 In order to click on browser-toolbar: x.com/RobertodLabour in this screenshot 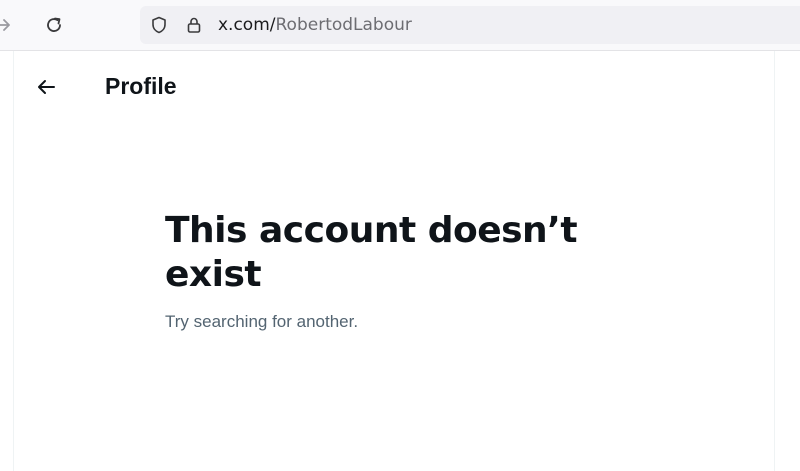, I will do `click(400, 25)`.